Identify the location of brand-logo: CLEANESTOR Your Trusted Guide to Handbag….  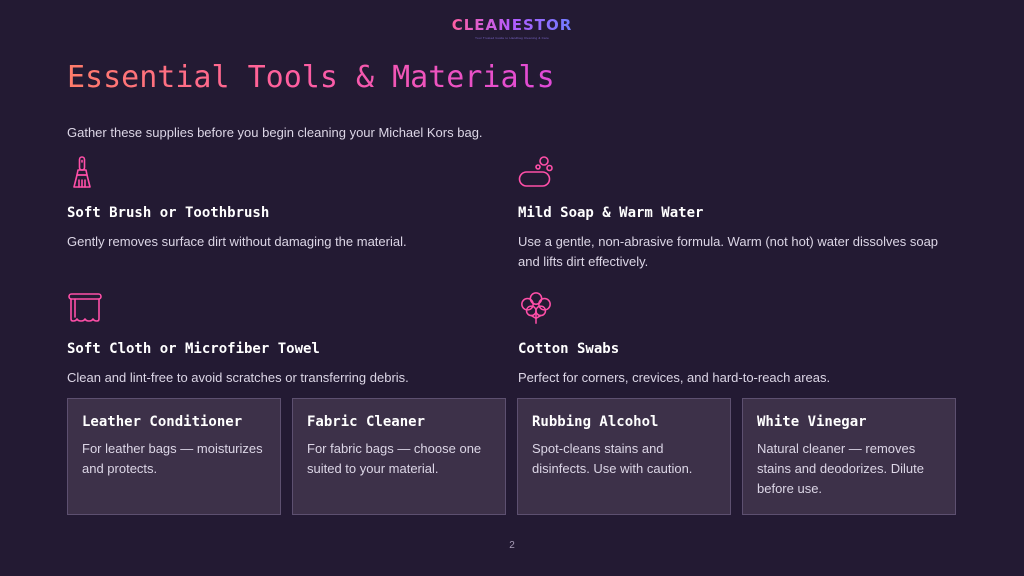
(512, 28).